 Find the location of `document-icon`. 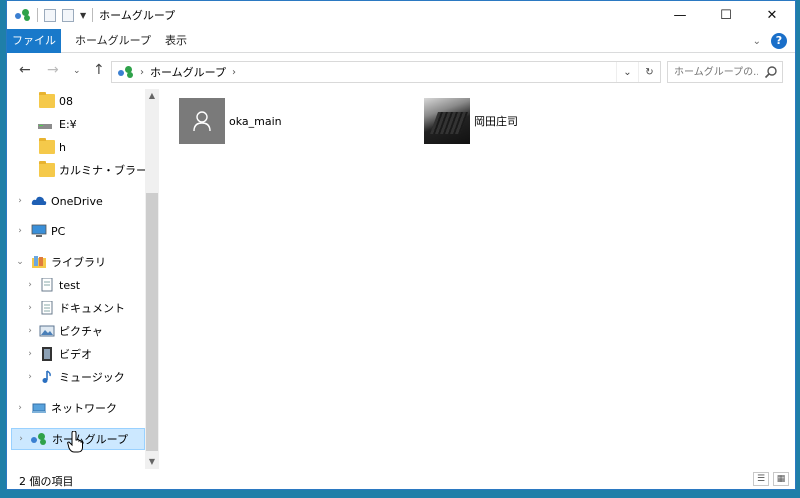

document-icon is located at coordinates (47, 285).